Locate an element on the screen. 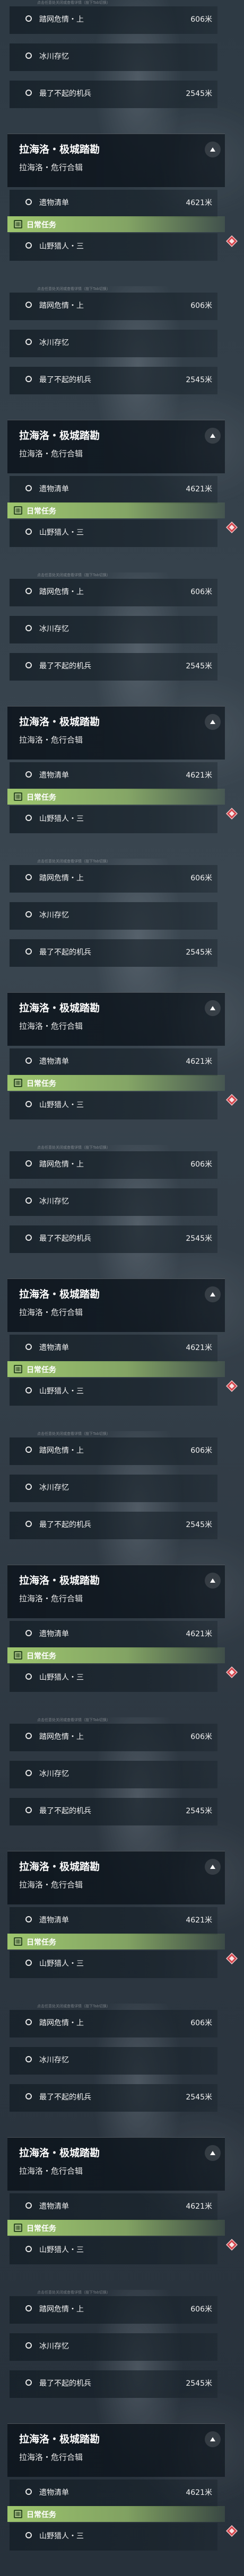 The image size is (244, 2576). quest-item-name: 遗物清单 is located at coordinates (54, 2206).